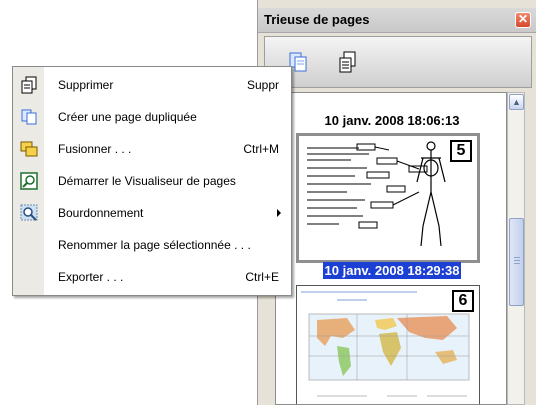  What do you see at coordinates (261, 149) in the screenshot?
I see `menu-item-shortcut: Ctrl+M` at bounding box center [261, 149].